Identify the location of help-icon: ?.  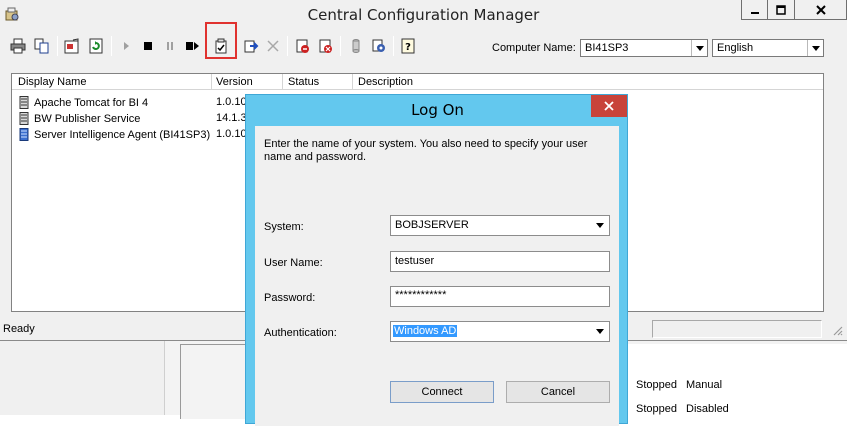
(408, 46).